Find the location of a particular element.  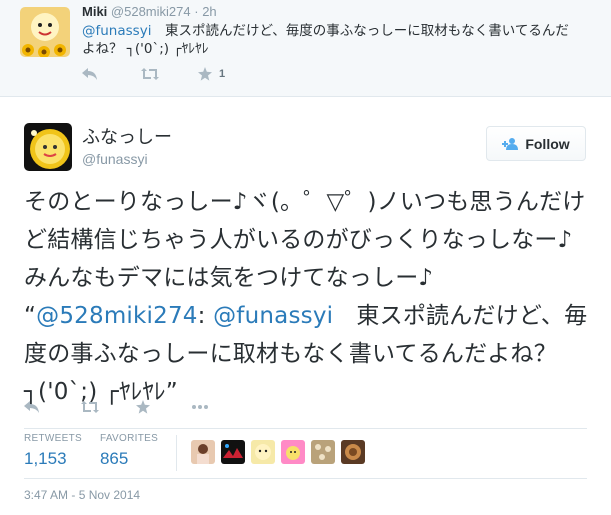

main-actions is located at coordinates (136, 407).